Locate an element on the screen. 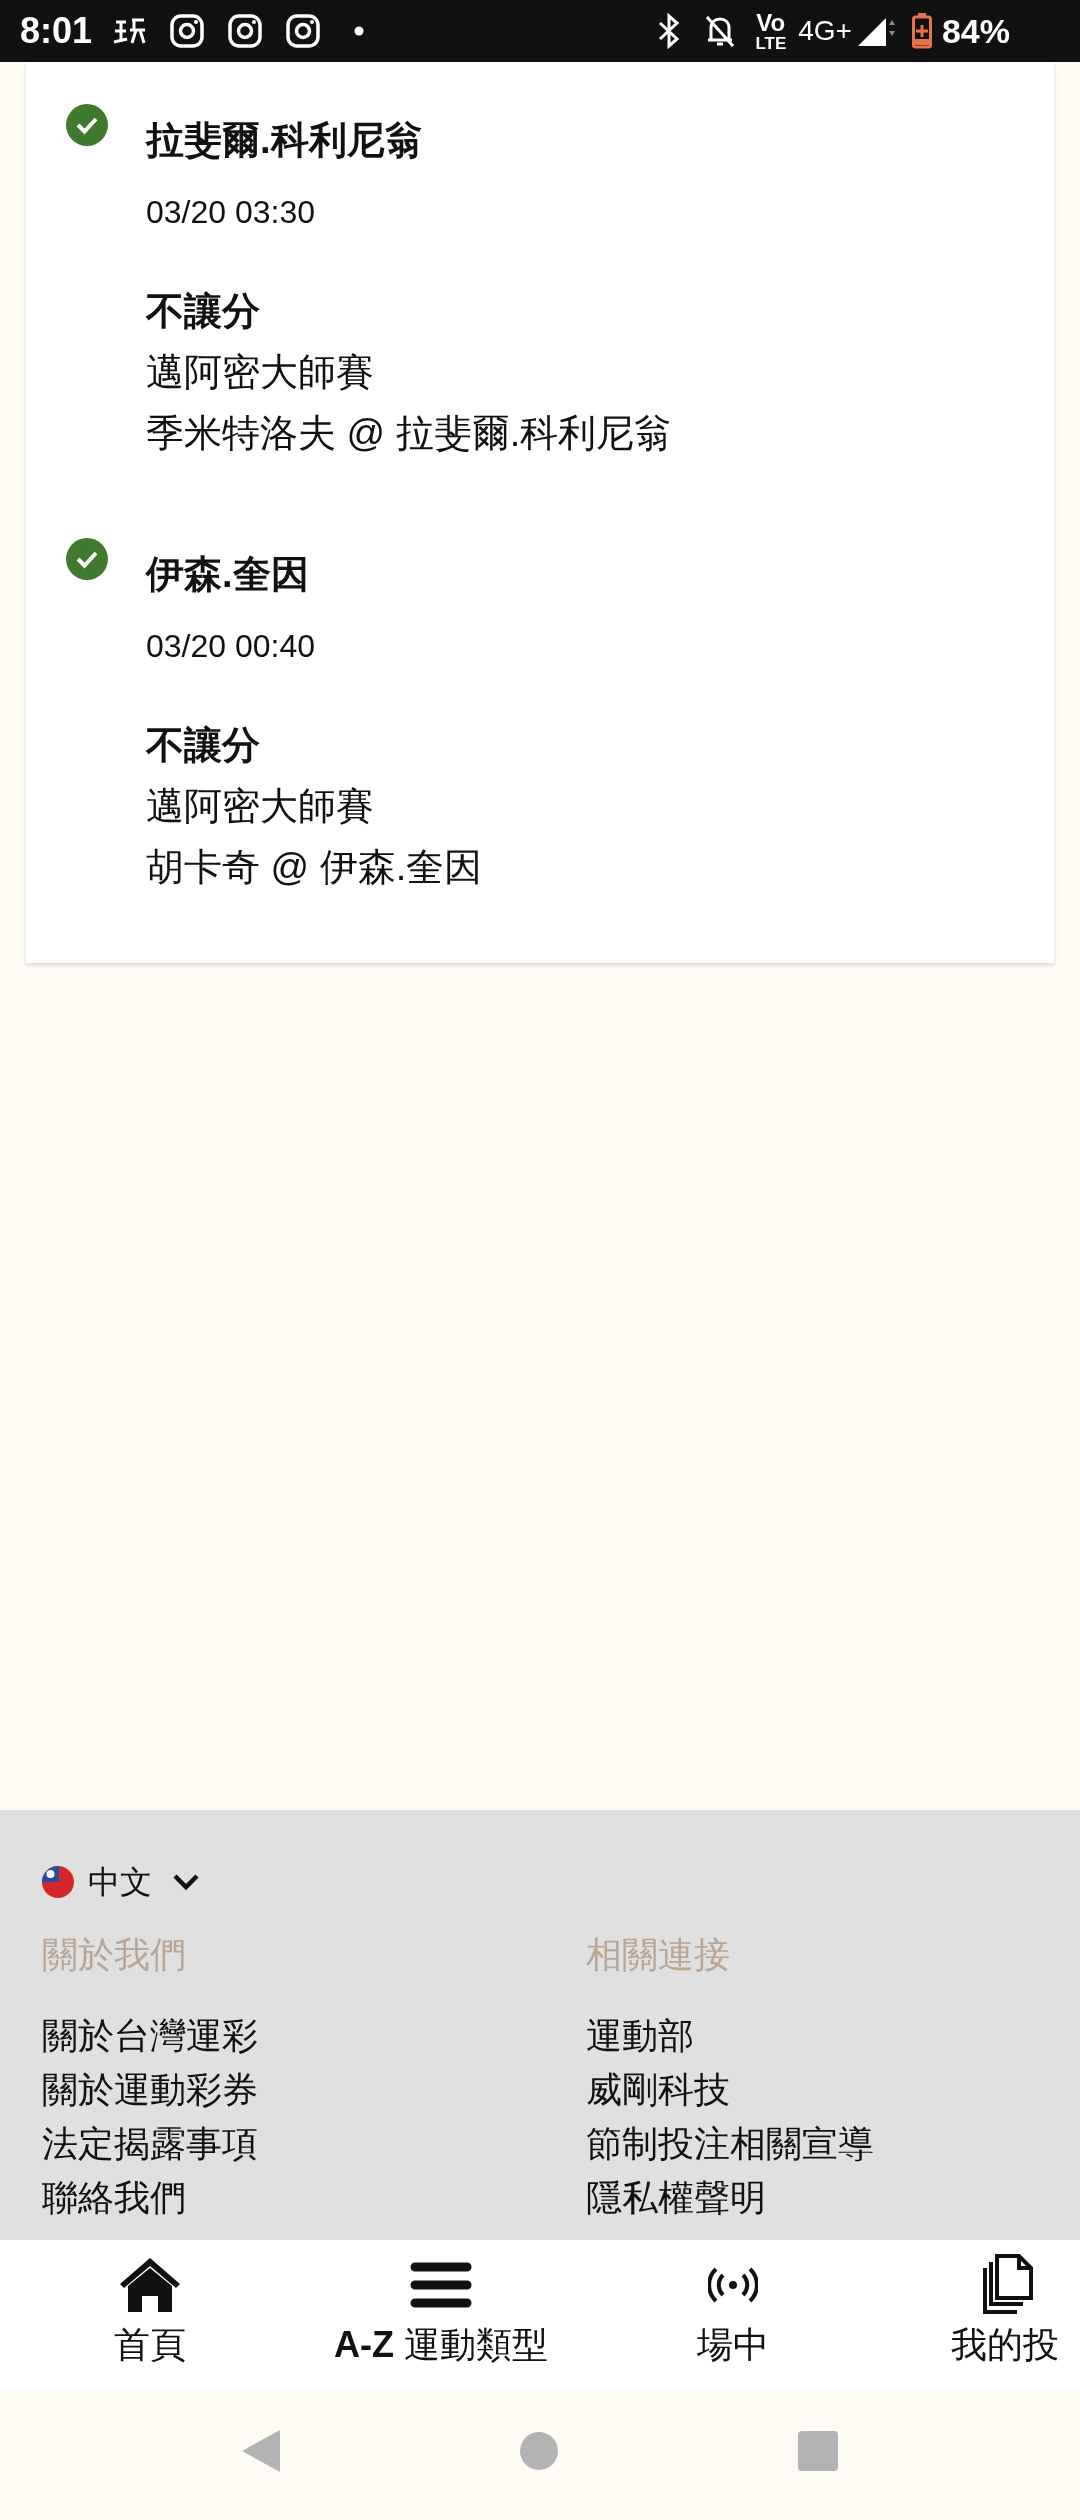 The image size is (1080, 2520). nav-tab: 首頁 is located at coordinates (150, 2310).